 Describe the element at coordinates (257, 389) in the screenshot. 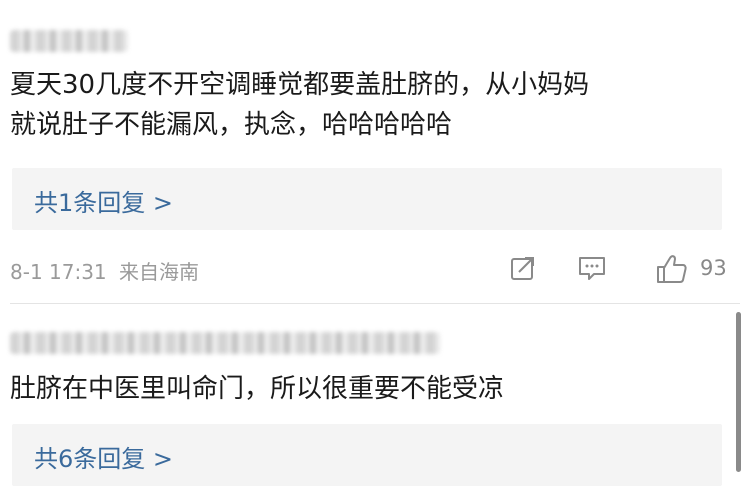

I see `comment-text-line: 肚脐在中医里叫命门，所以很重要不能受凉` at that location.